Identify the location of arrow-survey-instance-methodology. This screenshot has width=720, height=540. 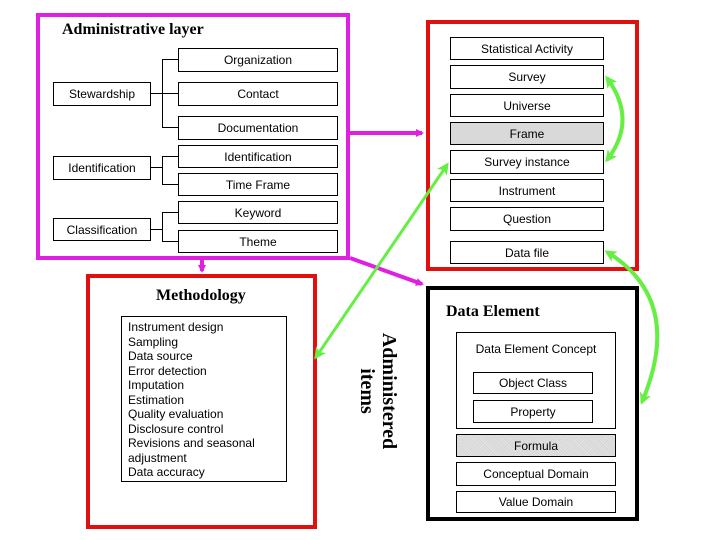
(381, 261).